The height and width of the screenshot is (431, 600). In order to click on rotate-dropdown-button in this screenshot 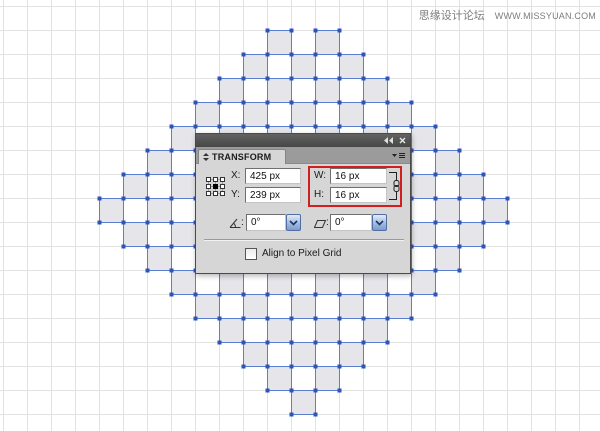, I will do `click(293, 222)`.